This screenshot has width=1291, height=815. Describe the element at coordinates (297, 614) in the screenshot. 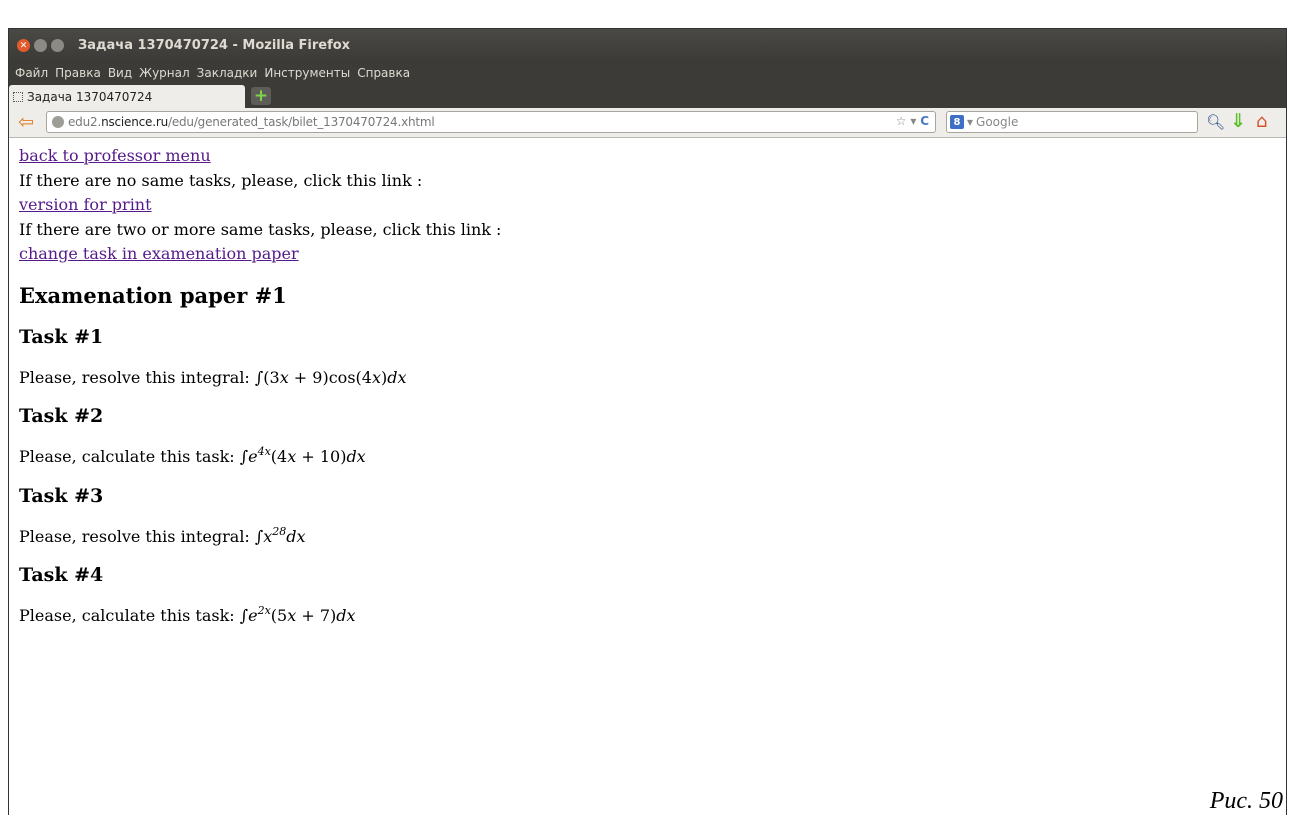

I see `formula: ∫e2x(5x + 7)dx` at that location.